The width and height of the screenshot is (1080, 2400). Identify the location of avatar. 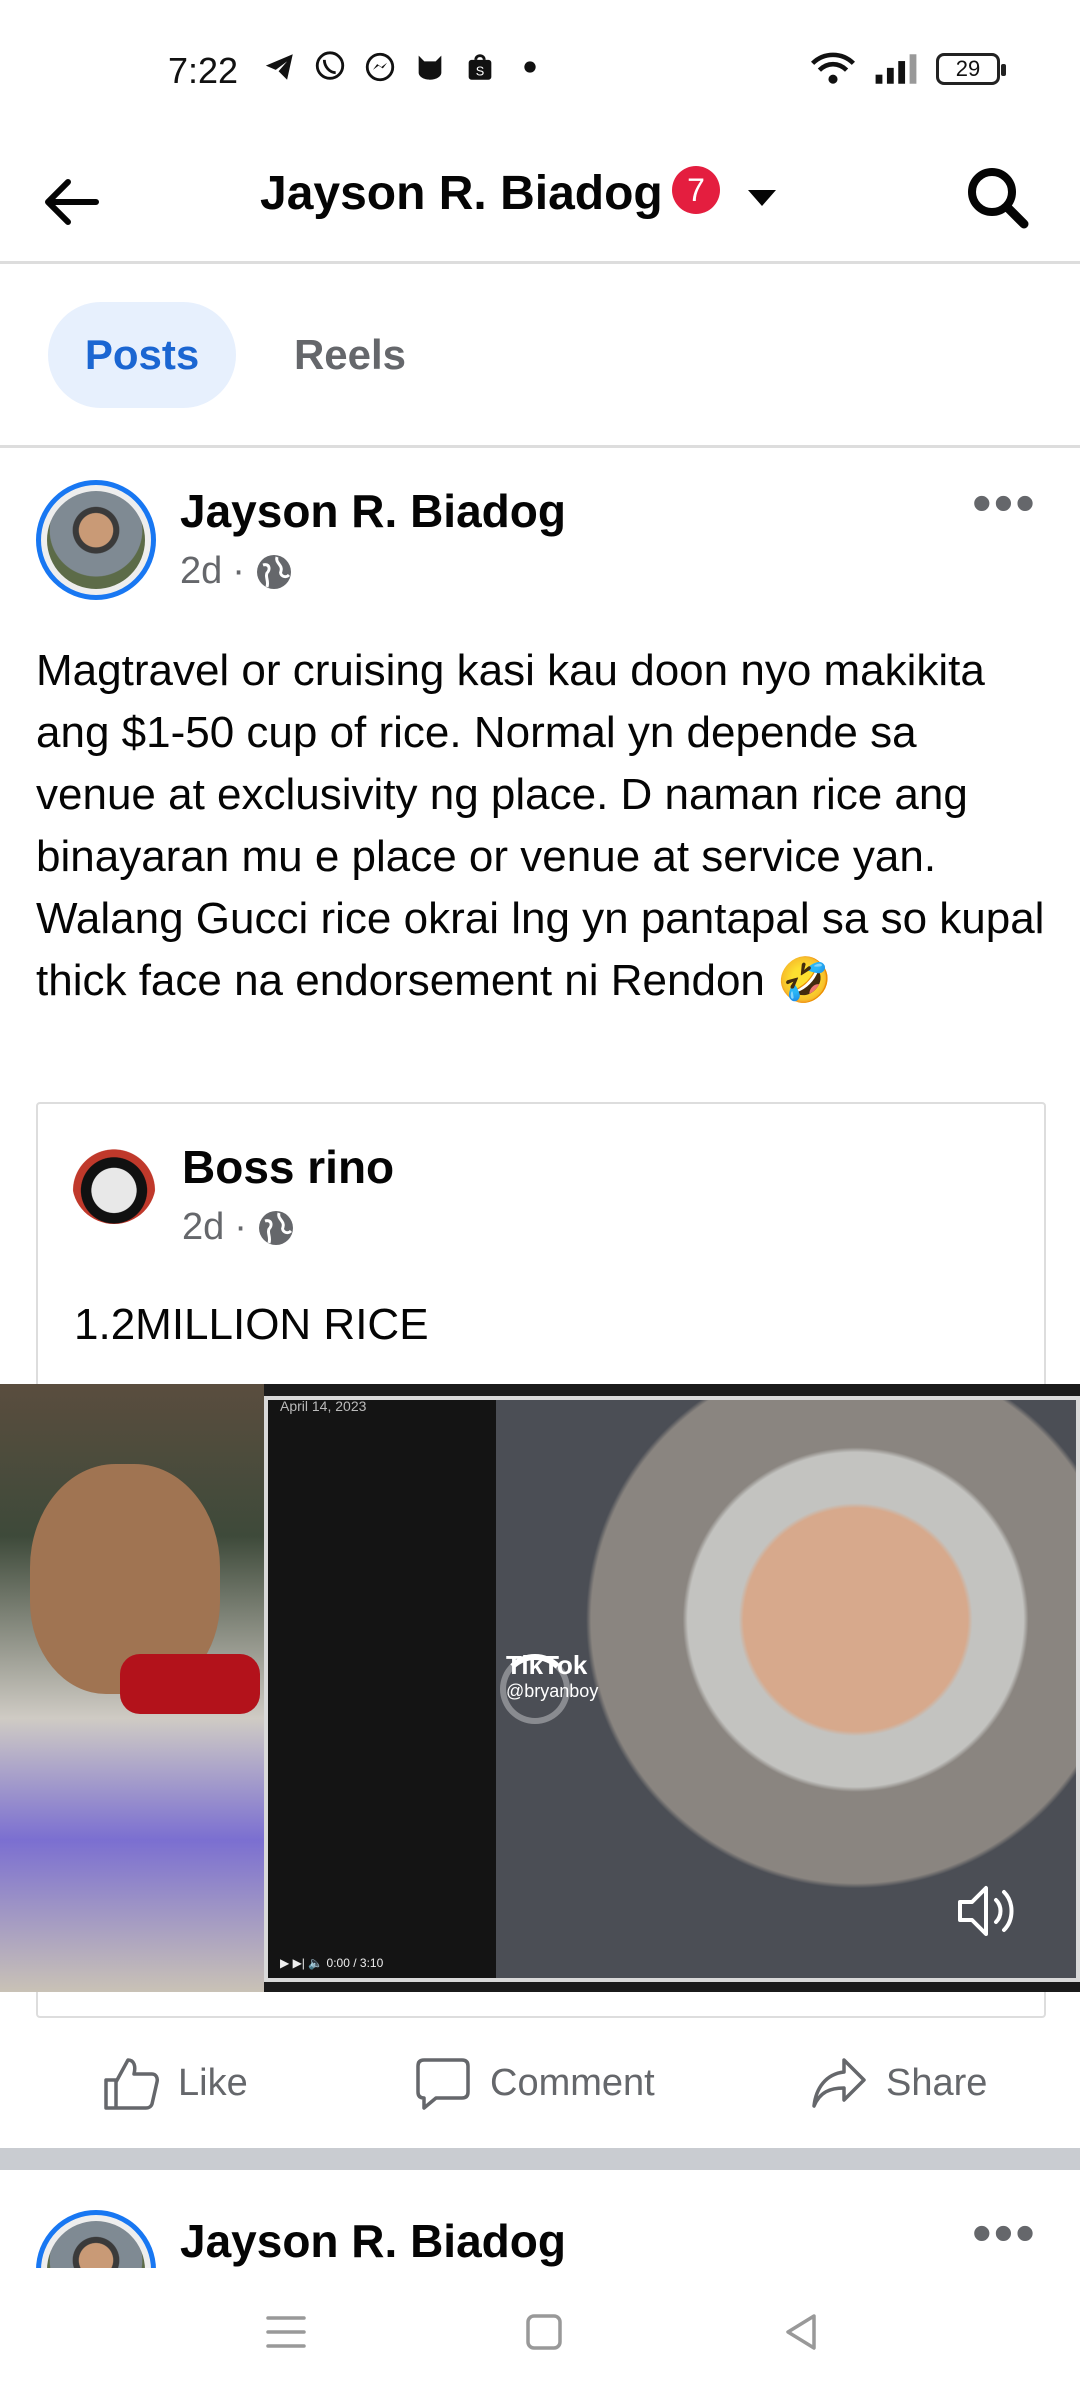
(96, 540).